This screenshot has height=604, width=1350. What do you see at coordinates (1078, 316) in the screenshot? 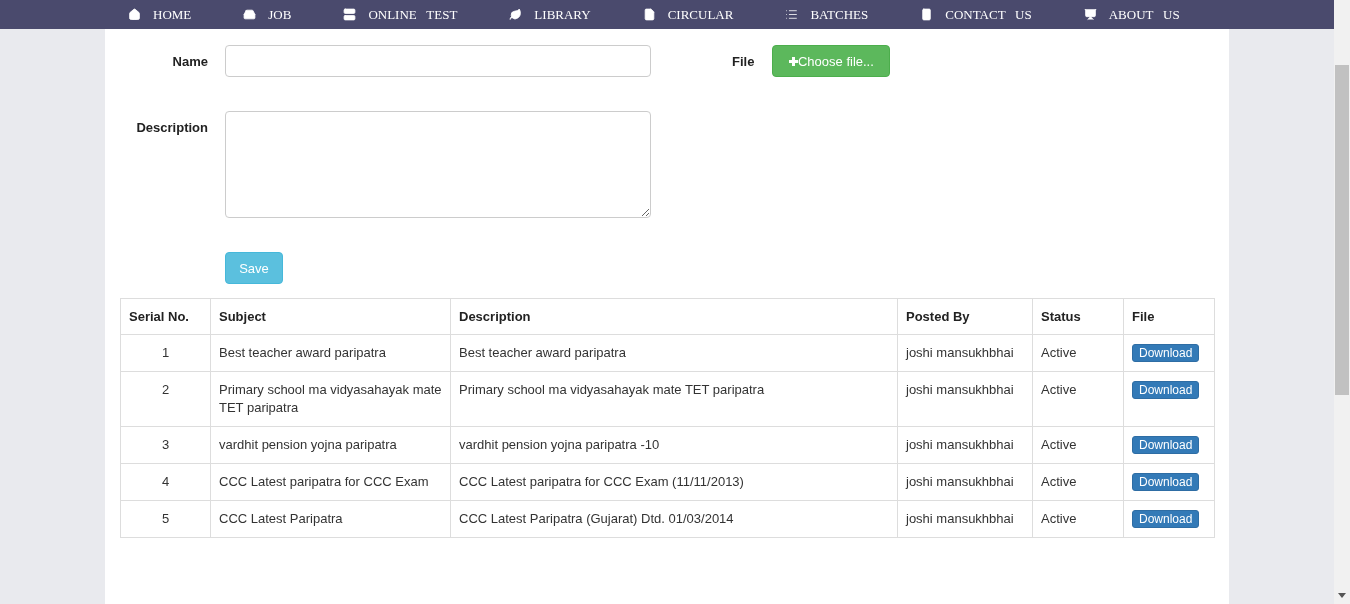
I see `column-header: Status` at bounding box center [1078, 316].